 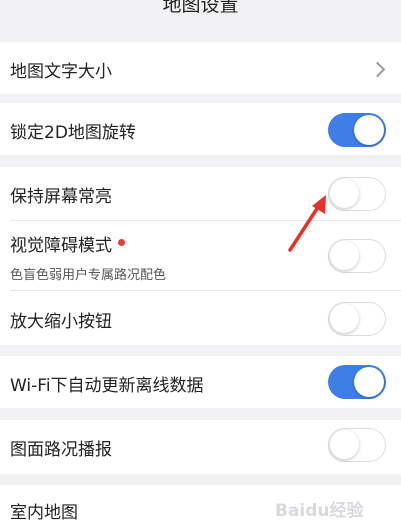 What do you see at coordinates (200, 129) in the screenshot?
I see `setting-row-lock-2d: 锁定2D地图旋转` at bounding box center [200, 129].